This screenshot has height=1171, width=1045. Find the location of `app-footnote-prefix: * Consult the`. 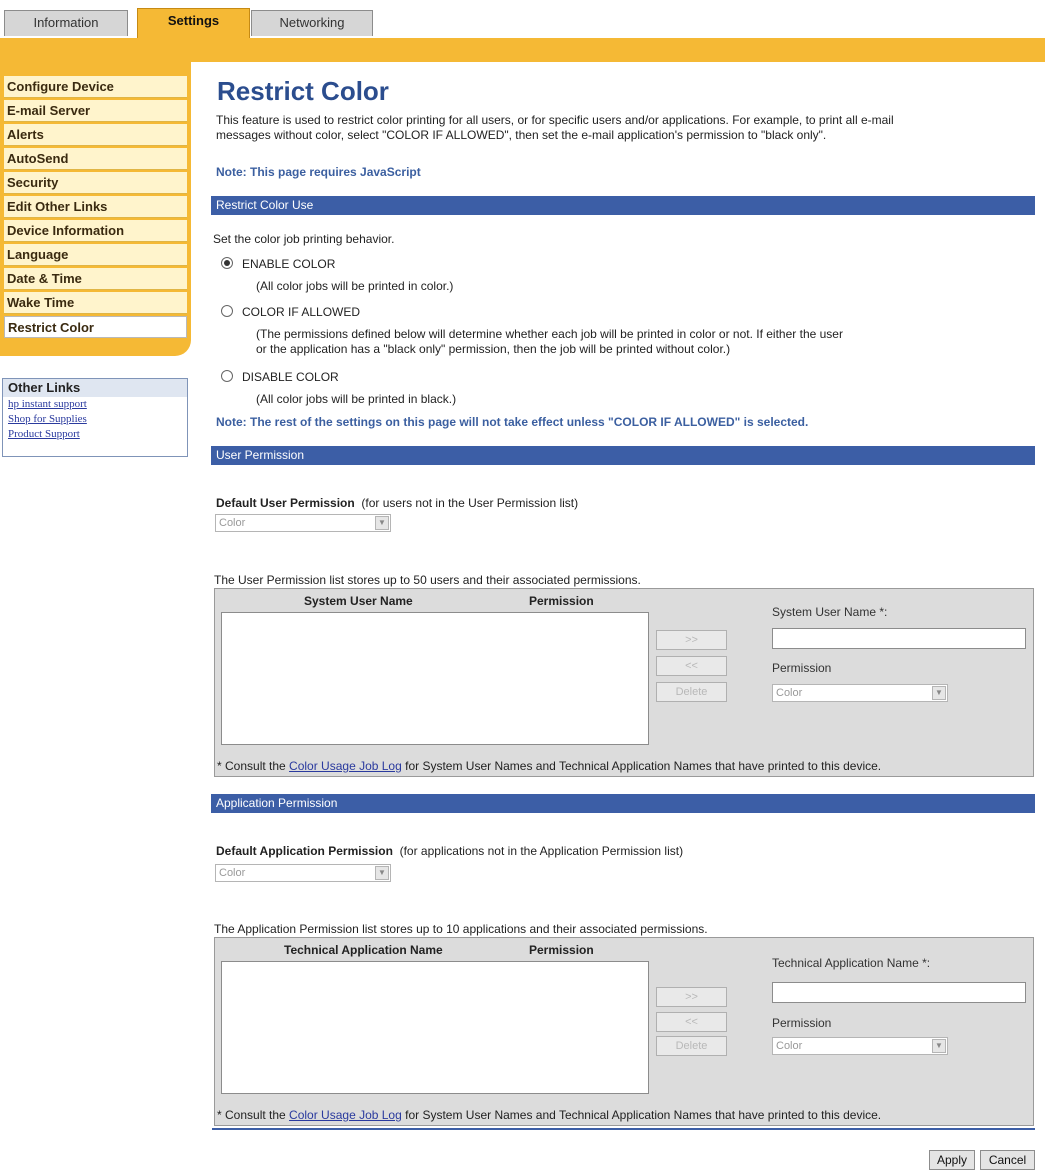

app-footnote-prefix: * Consult the is located at coordinates (253, 1115).